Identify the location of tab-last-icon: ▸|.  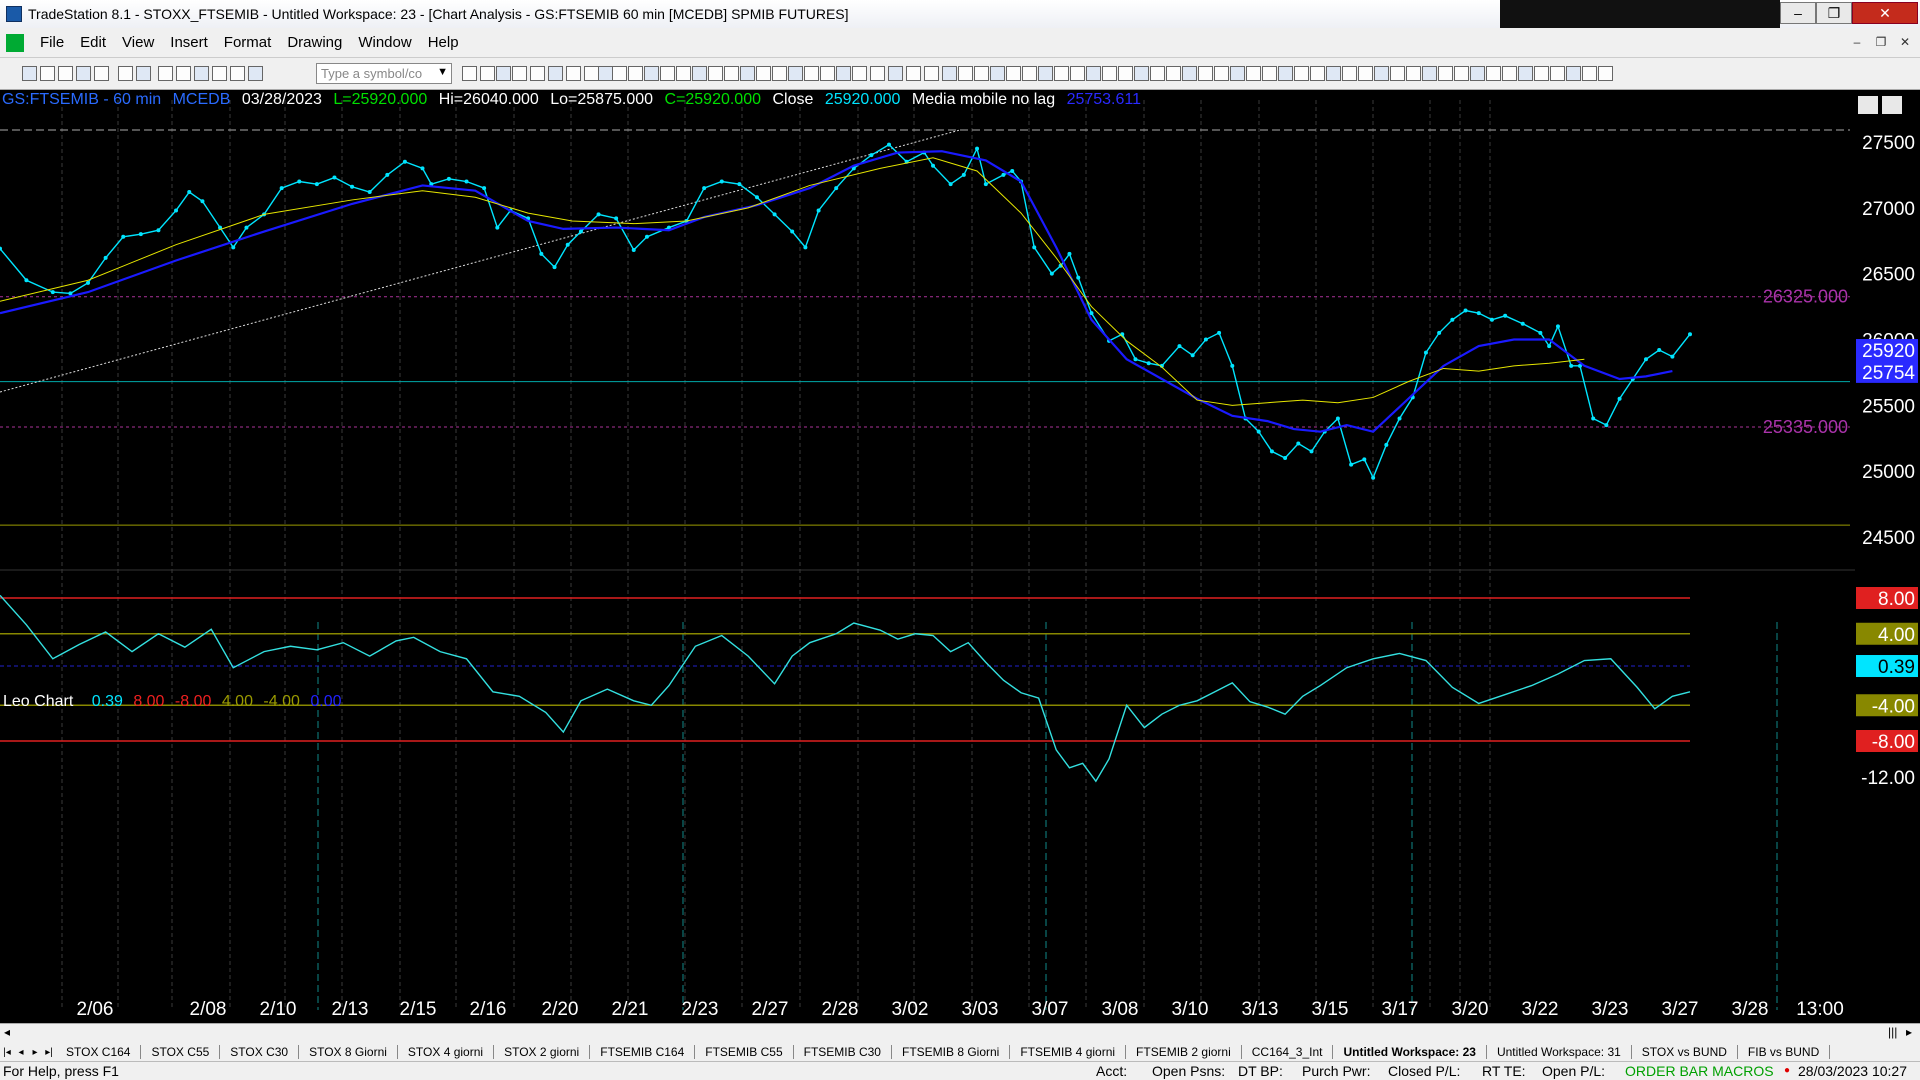
(49, 1052).